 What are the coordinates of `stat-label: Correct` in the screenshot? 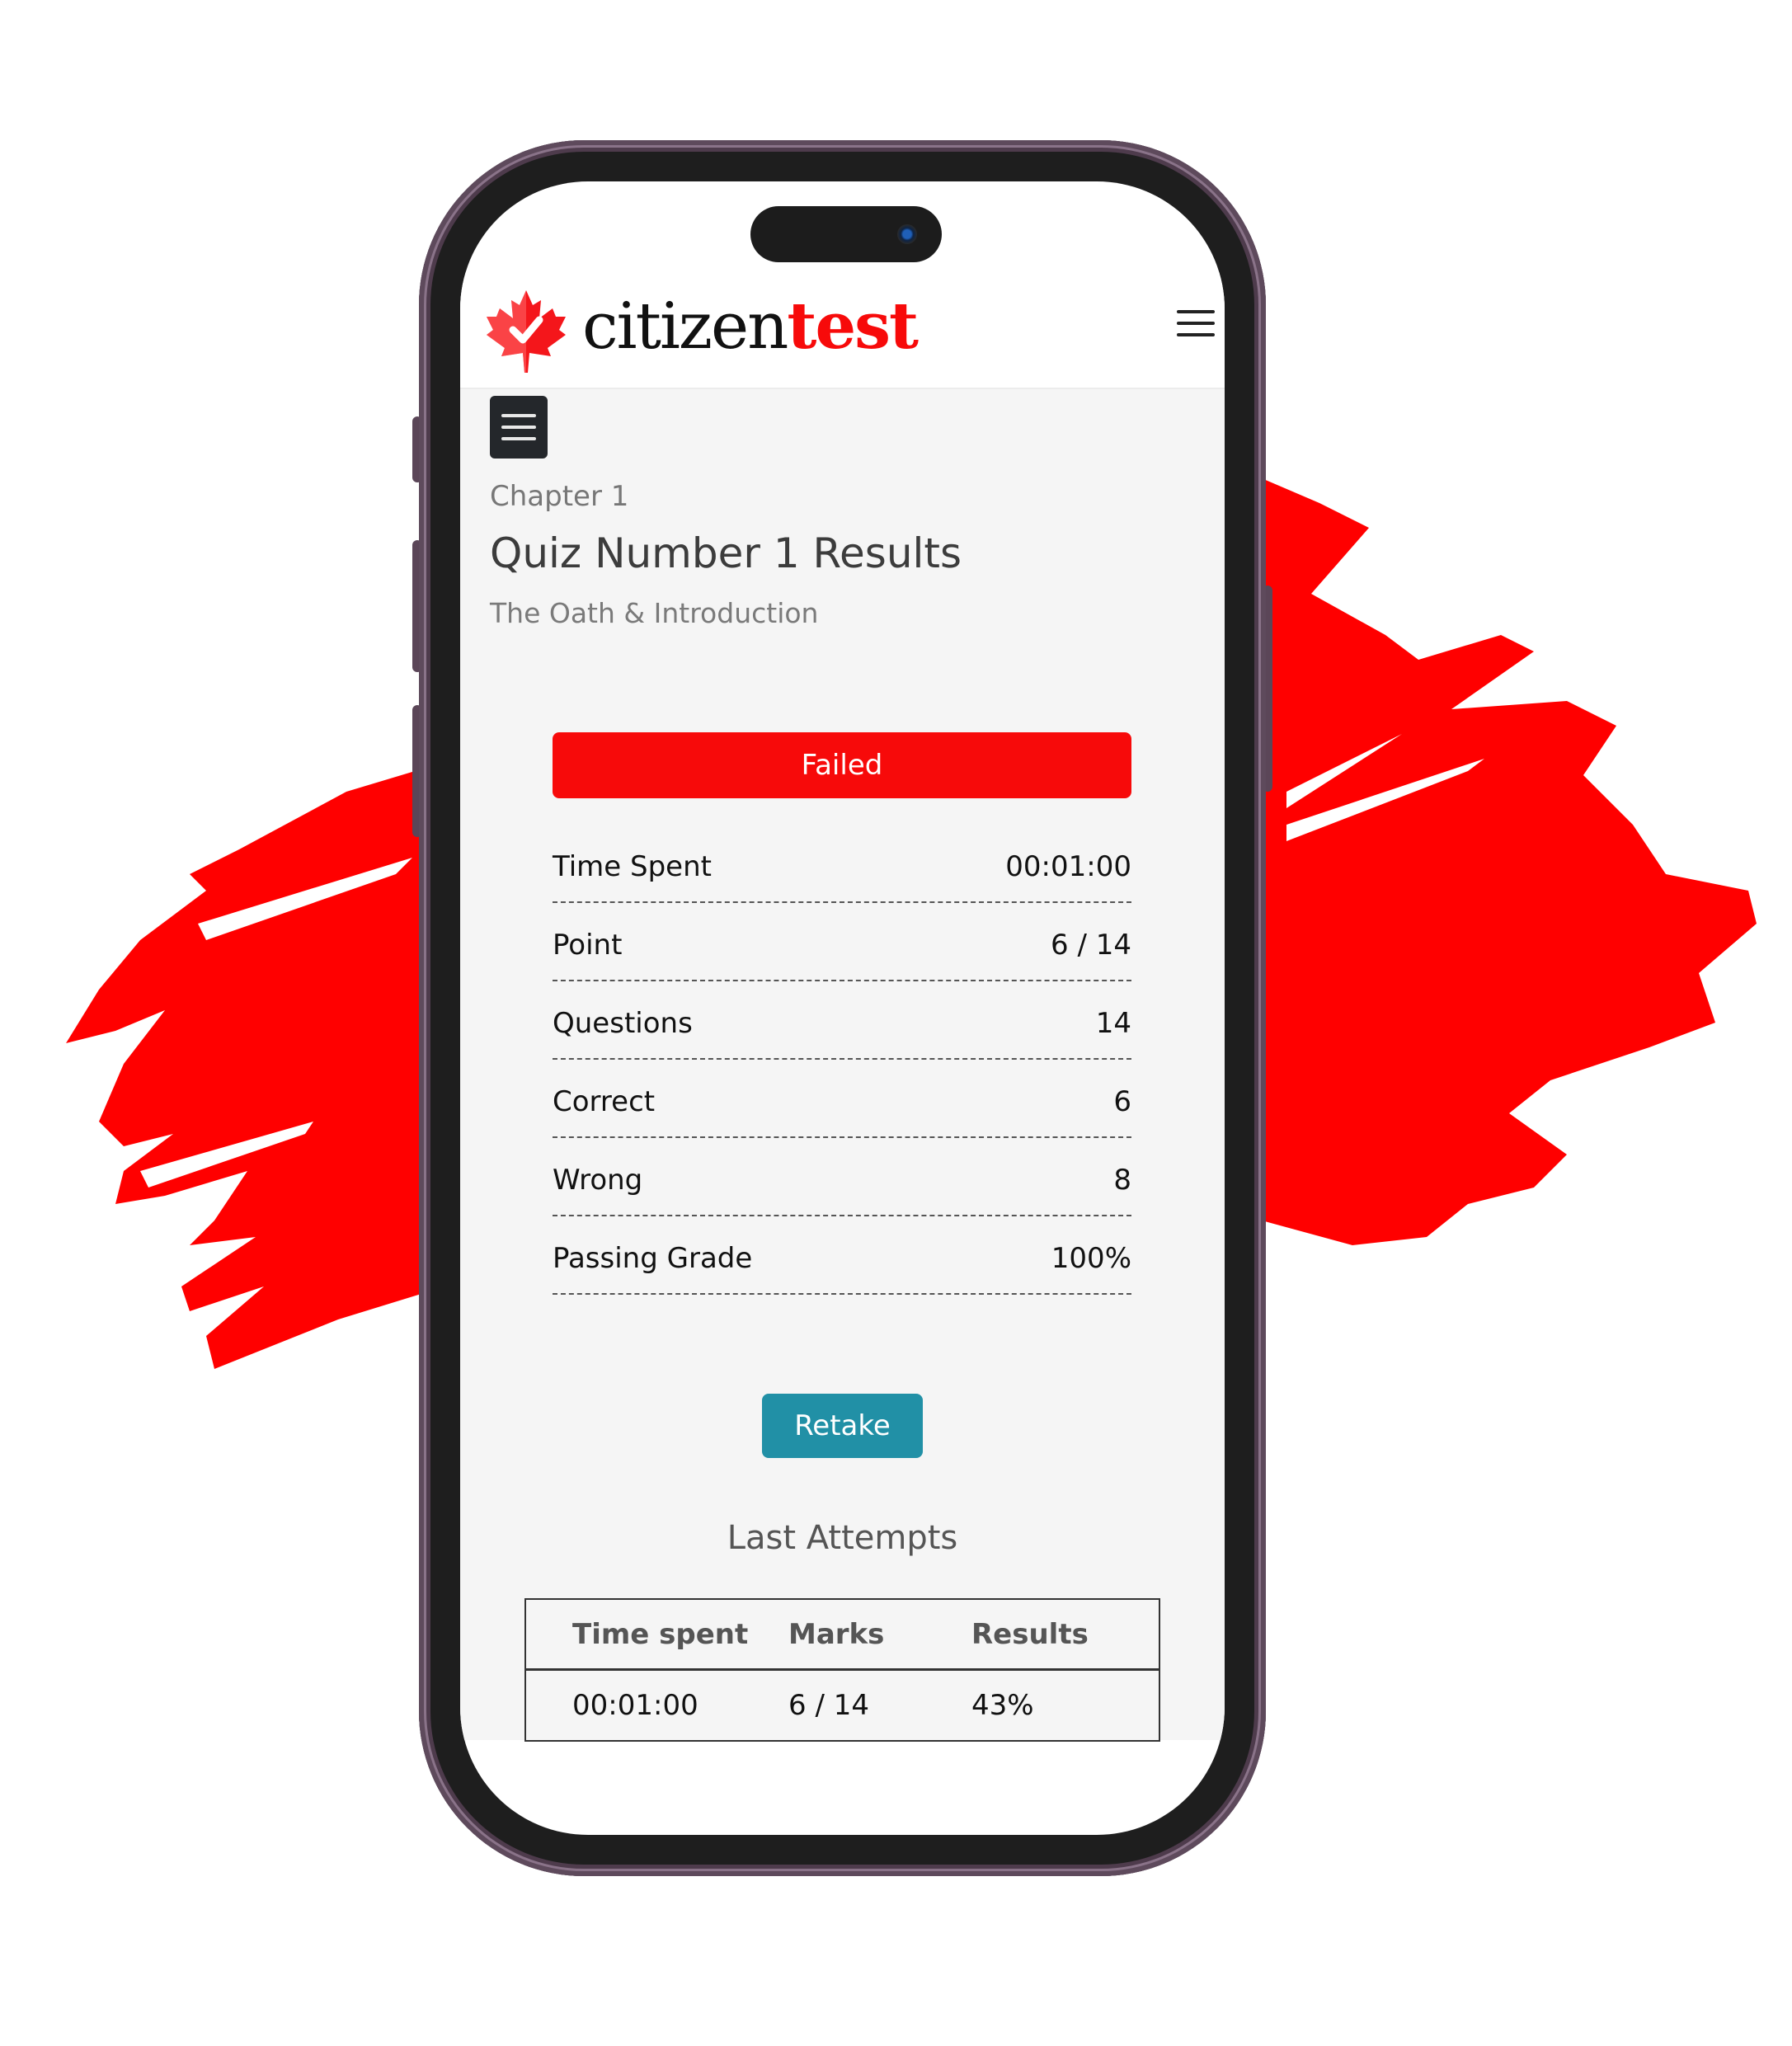 It's located at (605, 1101).